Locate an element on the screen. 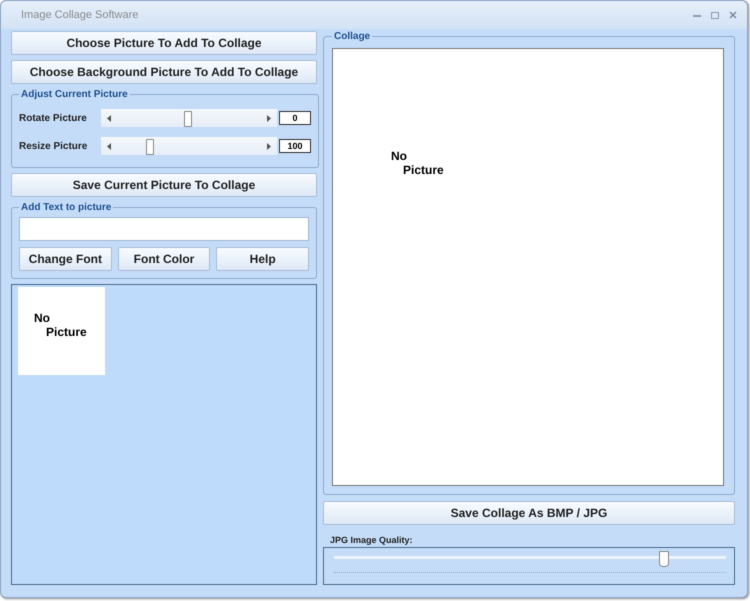  text-option-button: Change Font is located at coordinates (65, 259).